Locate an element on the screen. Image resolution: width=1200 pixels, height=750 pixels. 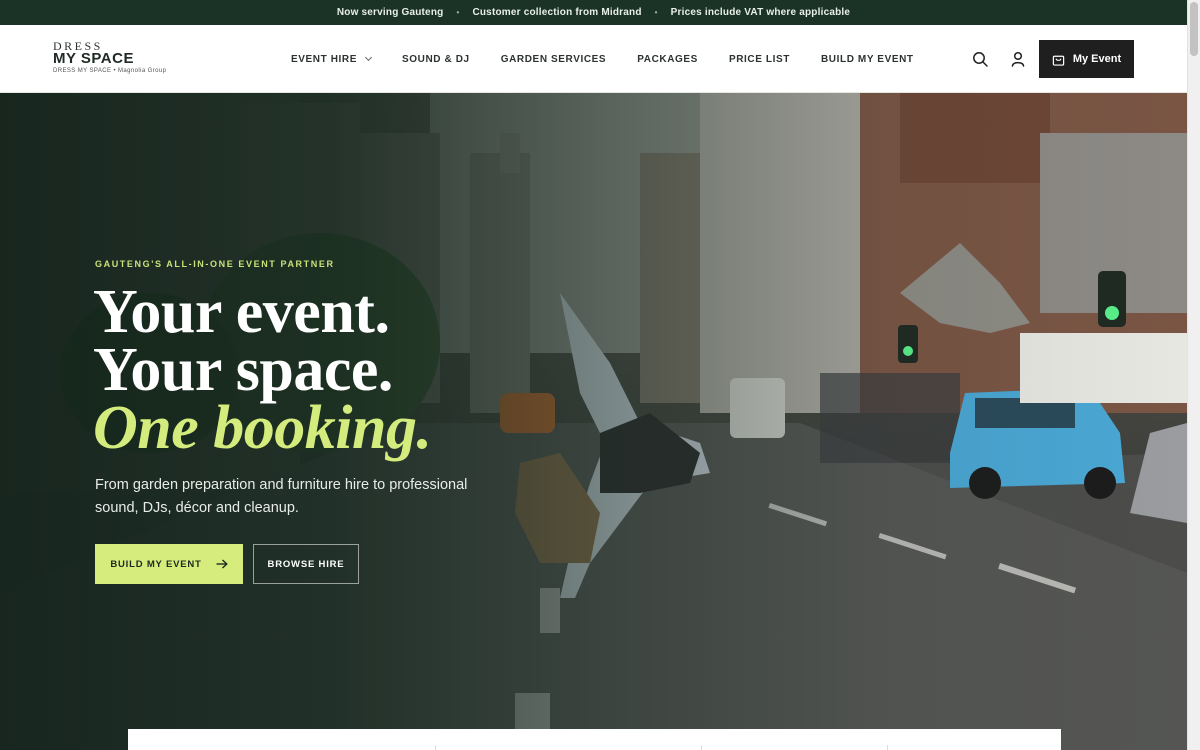
chevron-down-icon is located at coordinates (368, 57).